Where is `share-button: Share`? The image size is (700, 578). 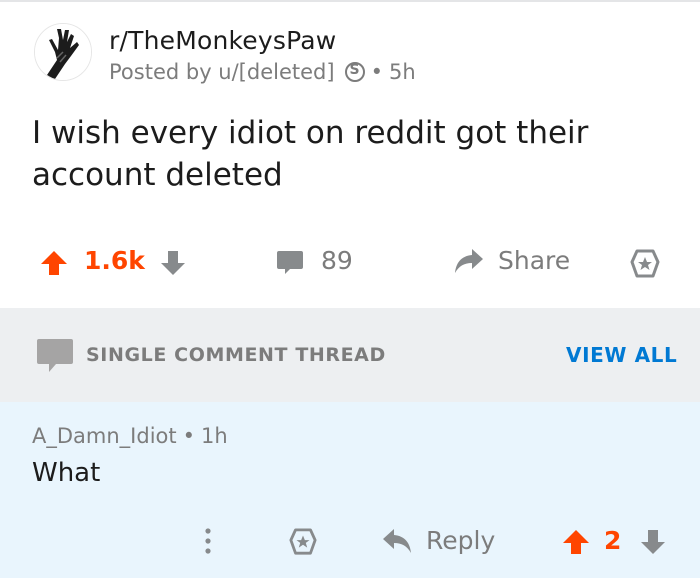 share-button: Share is located at coordinates (512, 260).